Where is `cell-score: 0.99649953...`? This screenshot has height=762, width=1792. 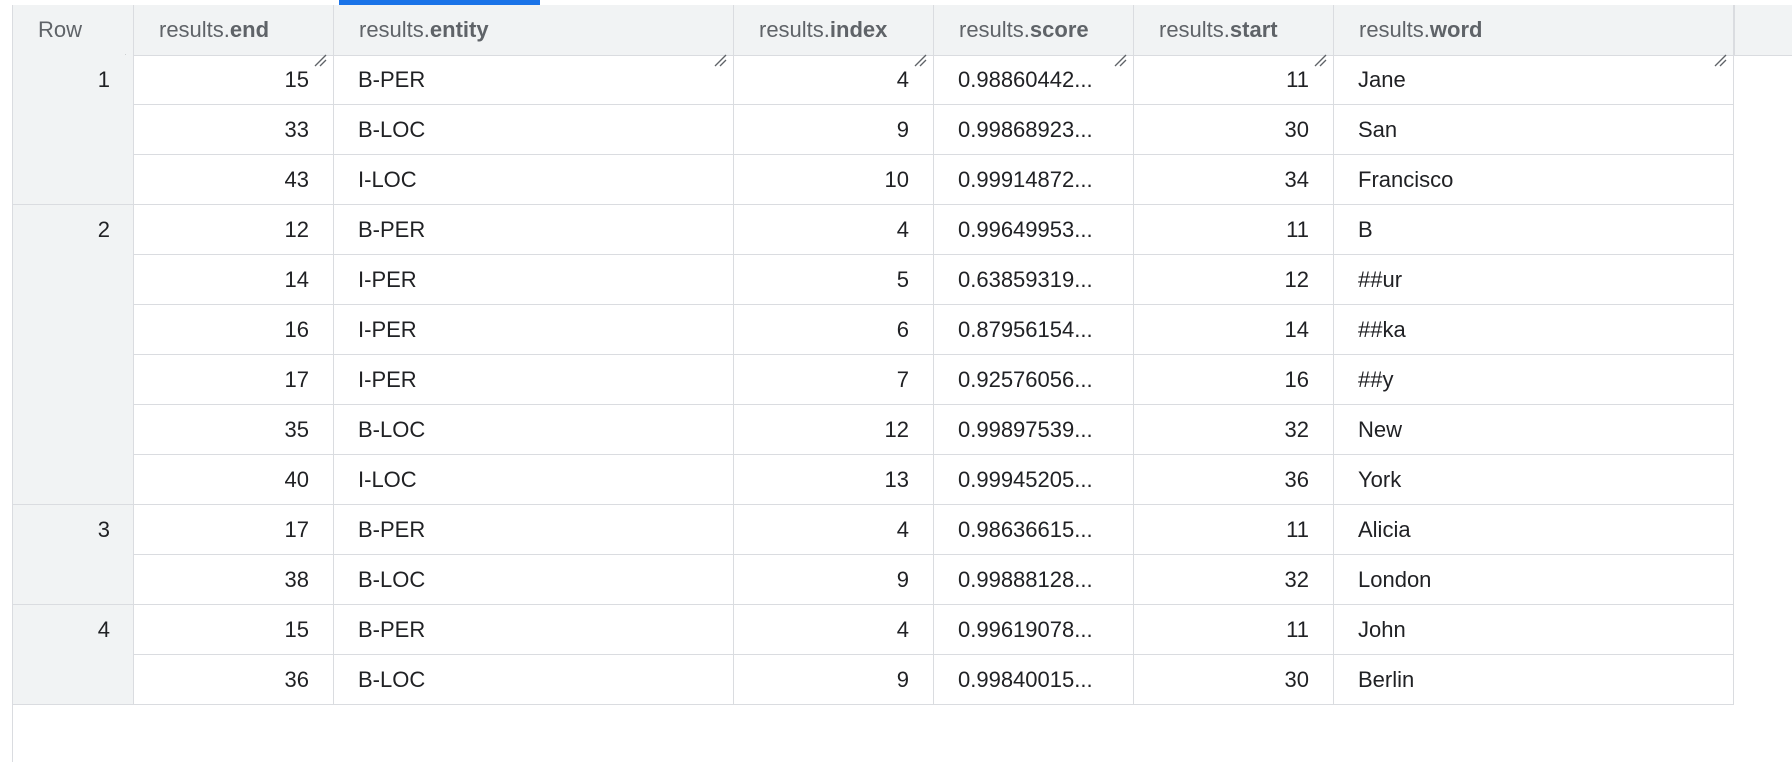 cell-score: 0.99649953... is located at coordinates (1034, 230).